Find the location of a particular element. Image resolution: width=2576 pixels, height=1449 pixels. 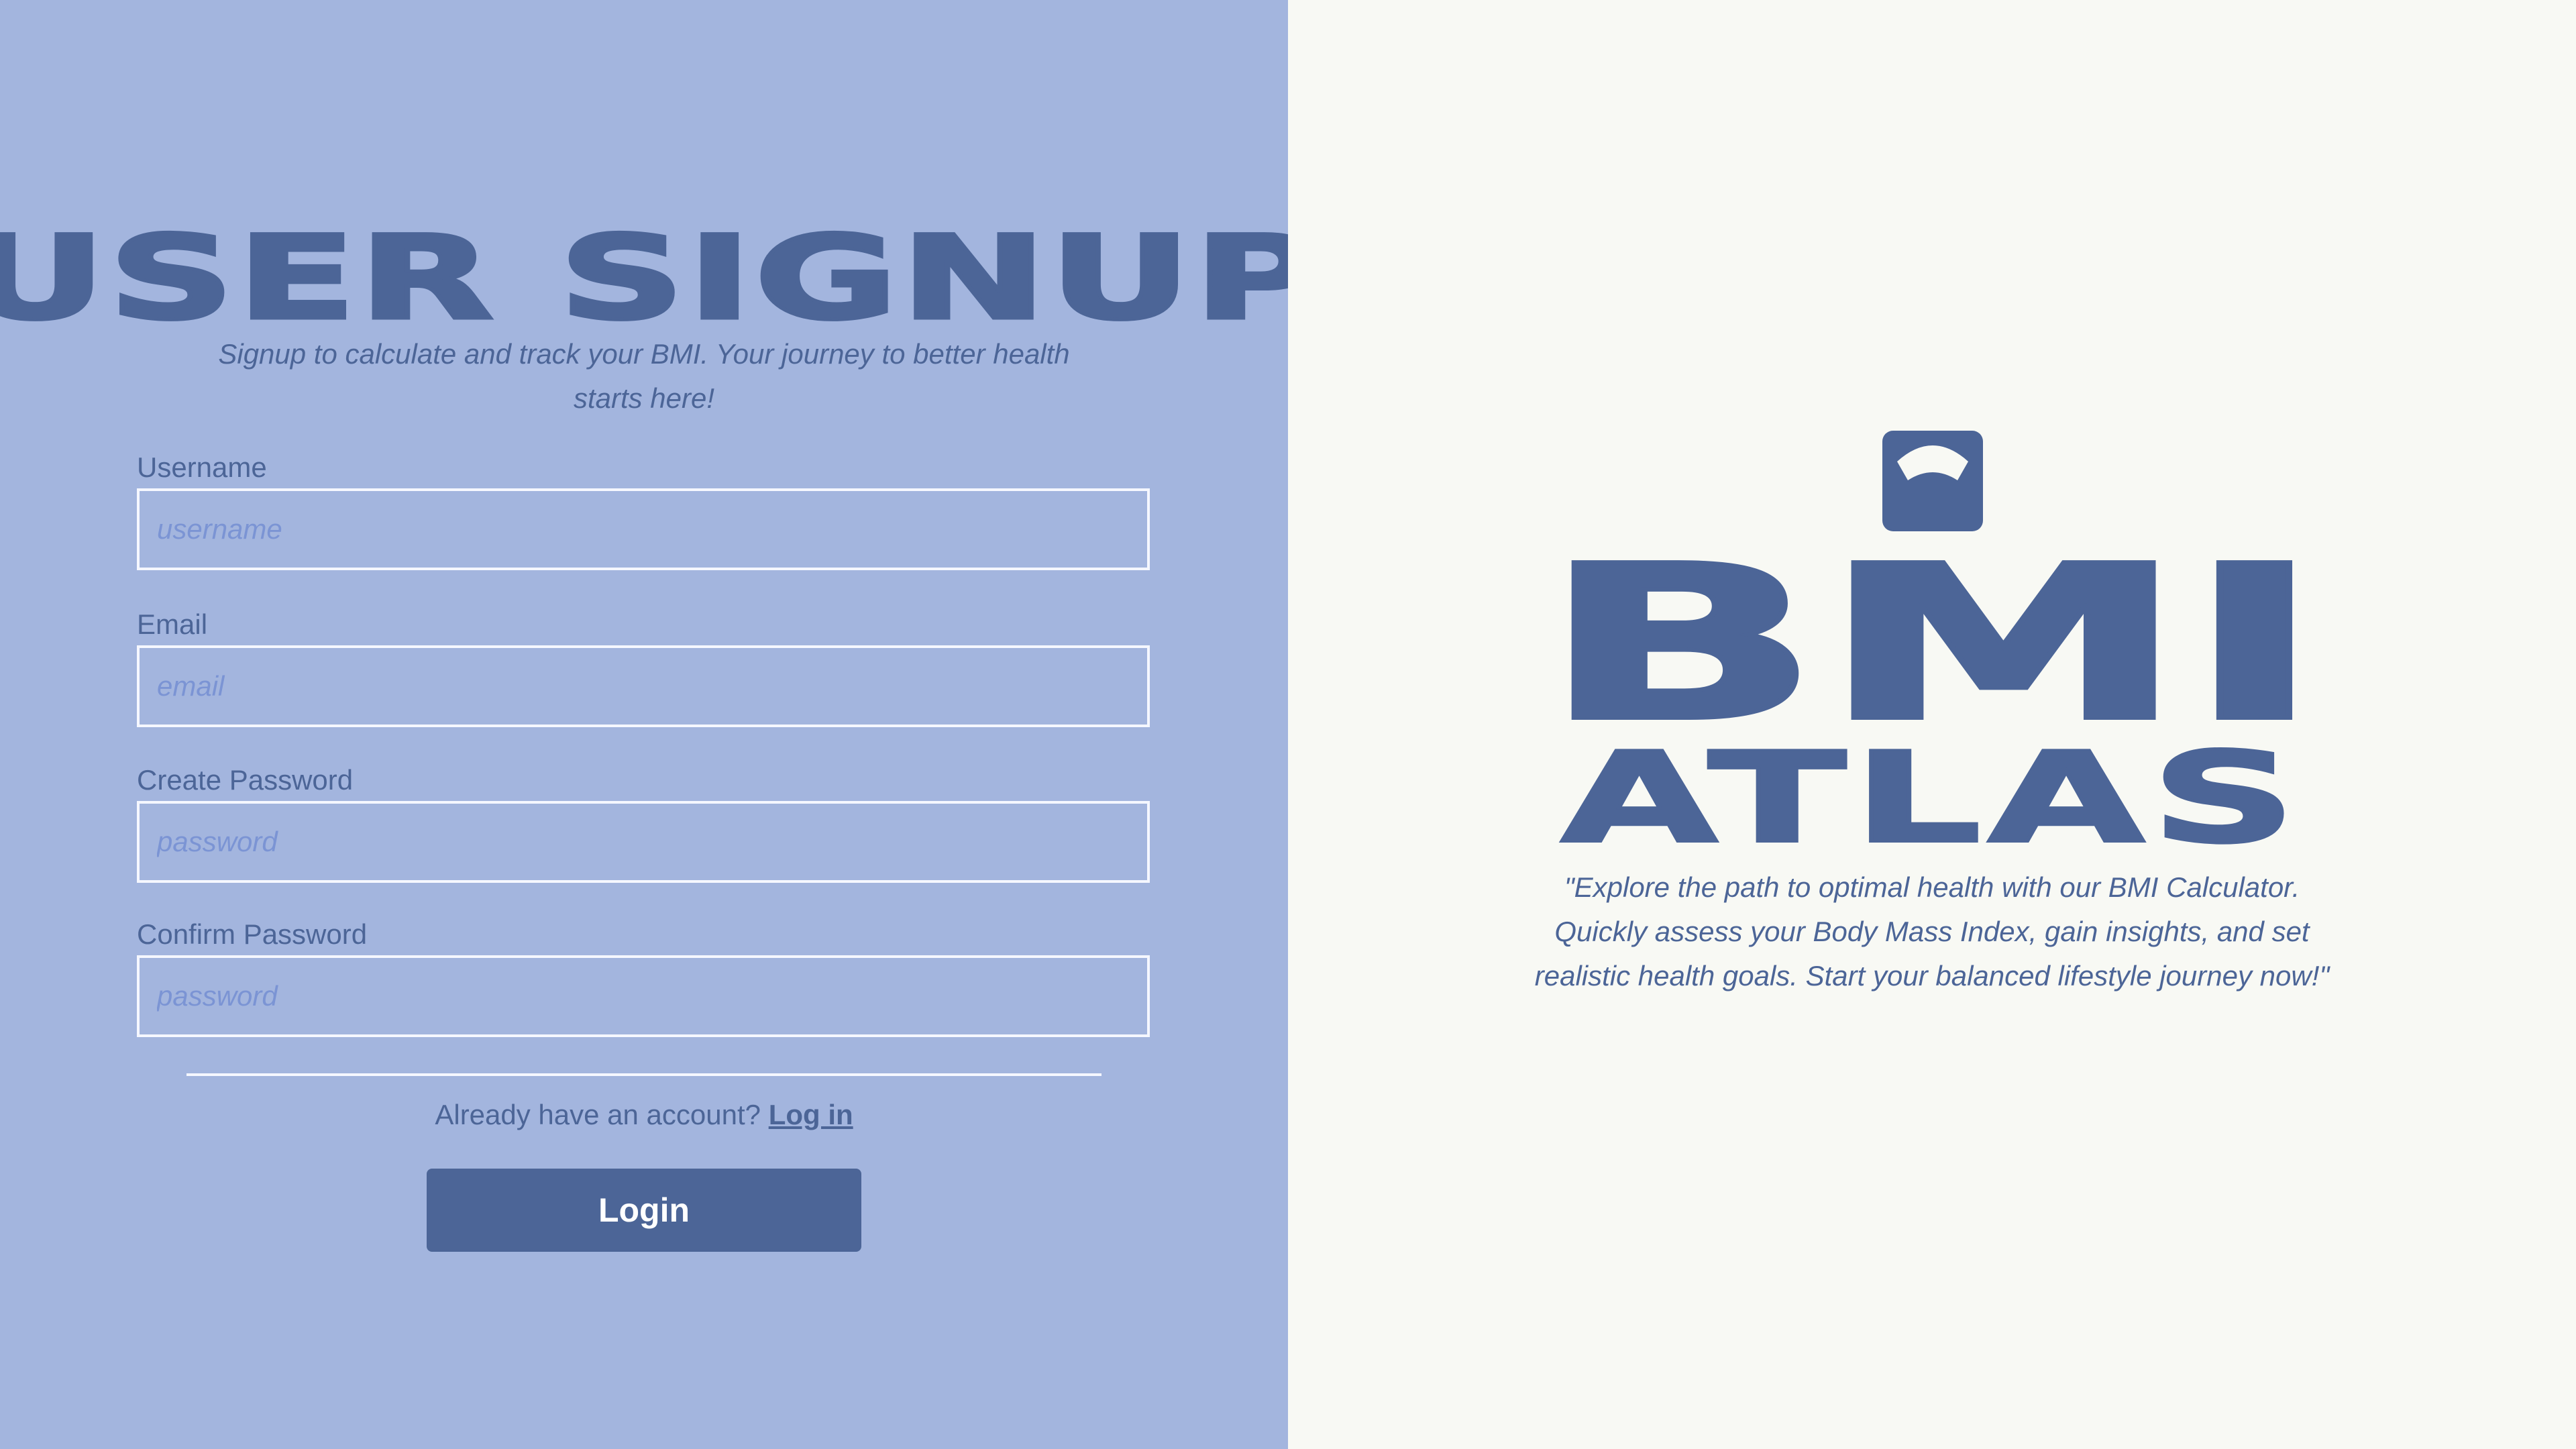

form-divider is located at coordinates (644, 1074).